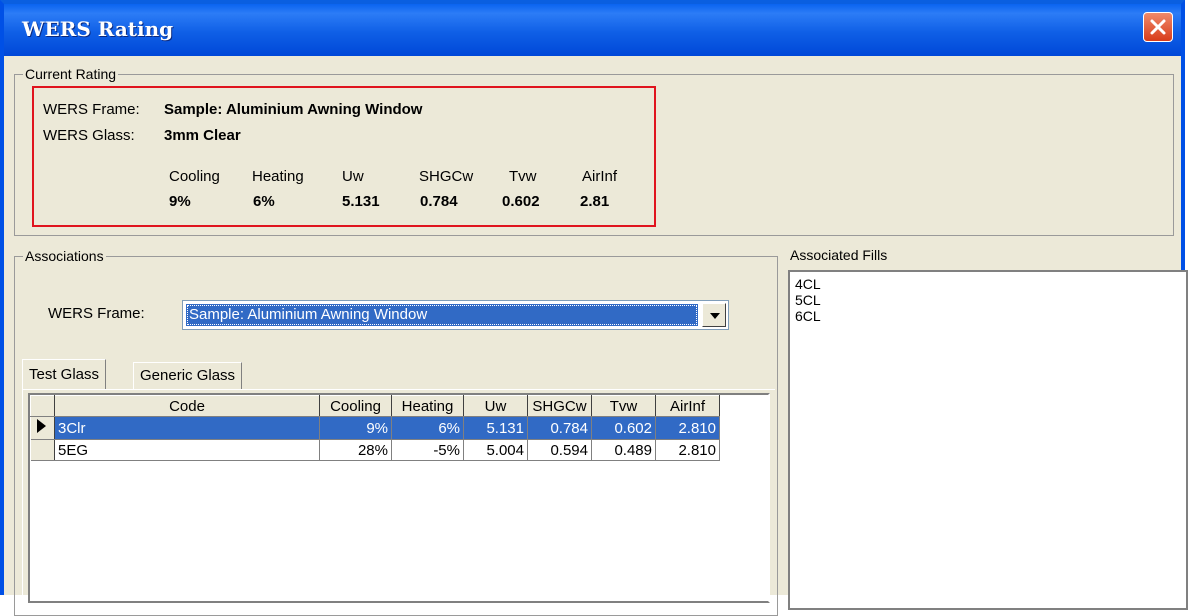 Image resolution: width=1189 pixels, height=616 pixels. Describe the element at coordinates (293, 109) in the screenshot. I see `current-frame-value: Sample: Aluminium Awning Window` at that location.